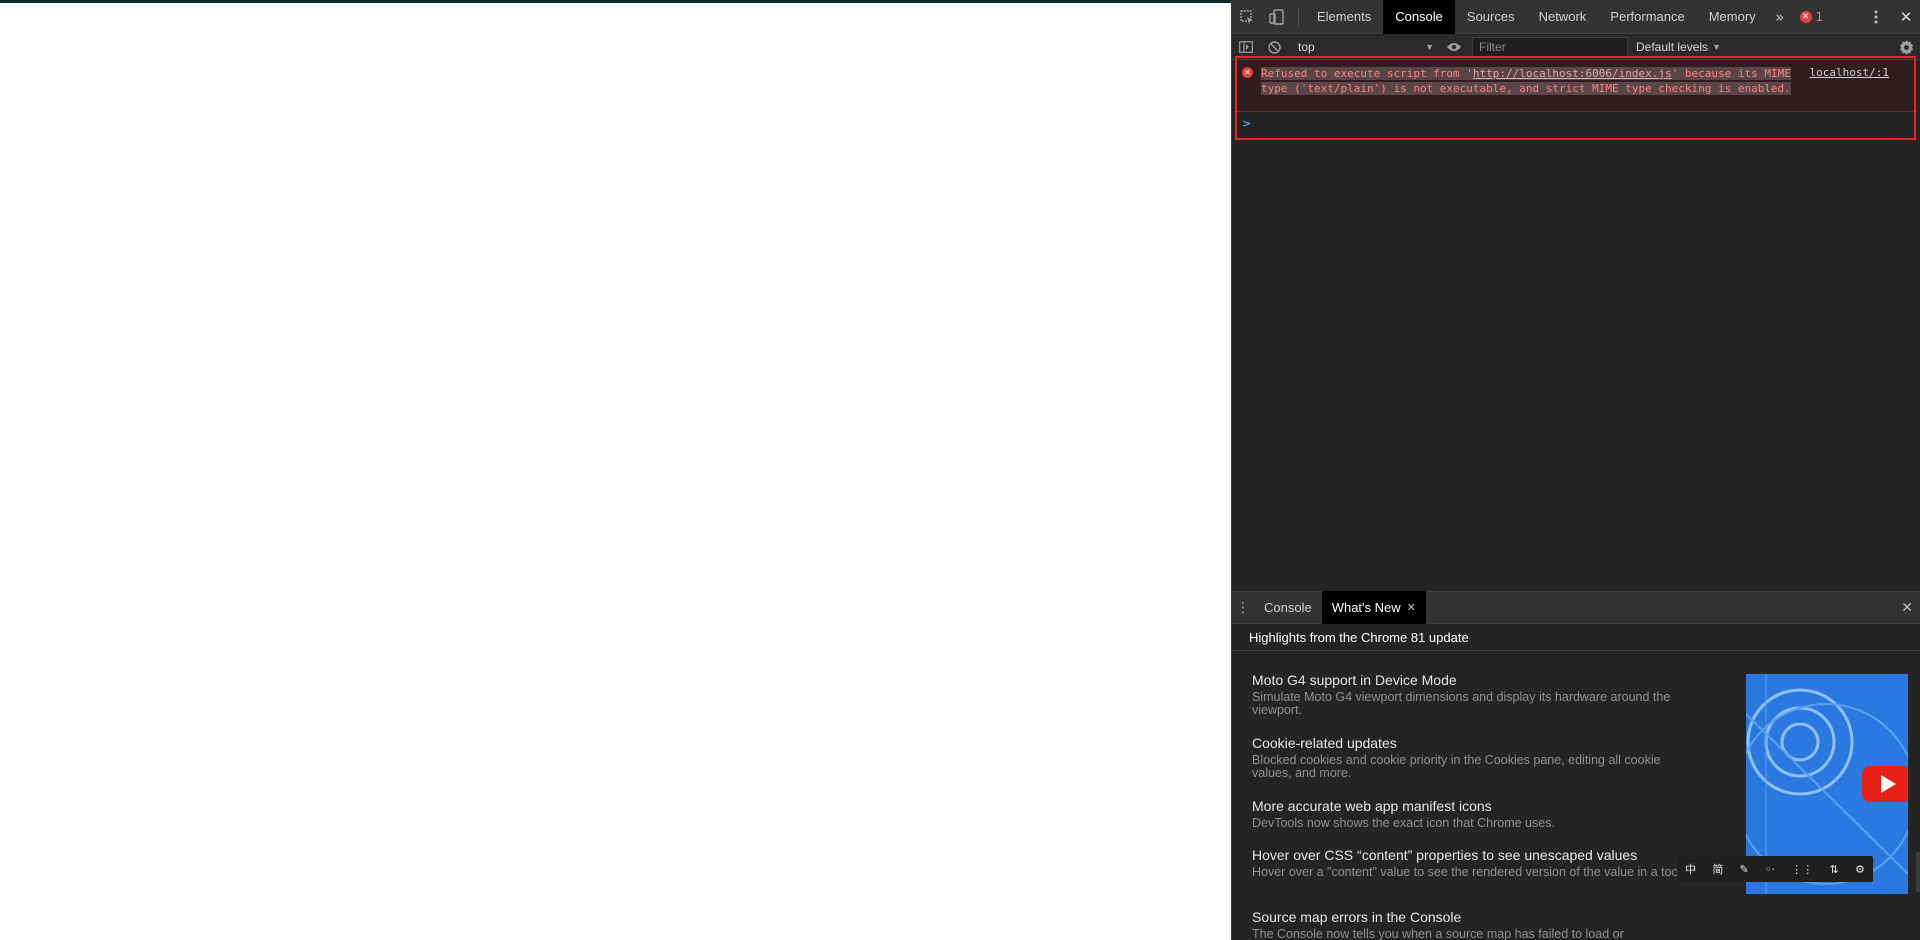 The width and height of the screenshot is (1920, 940). I want to click on log-levels-label: Default levels, so click(1672, 47).